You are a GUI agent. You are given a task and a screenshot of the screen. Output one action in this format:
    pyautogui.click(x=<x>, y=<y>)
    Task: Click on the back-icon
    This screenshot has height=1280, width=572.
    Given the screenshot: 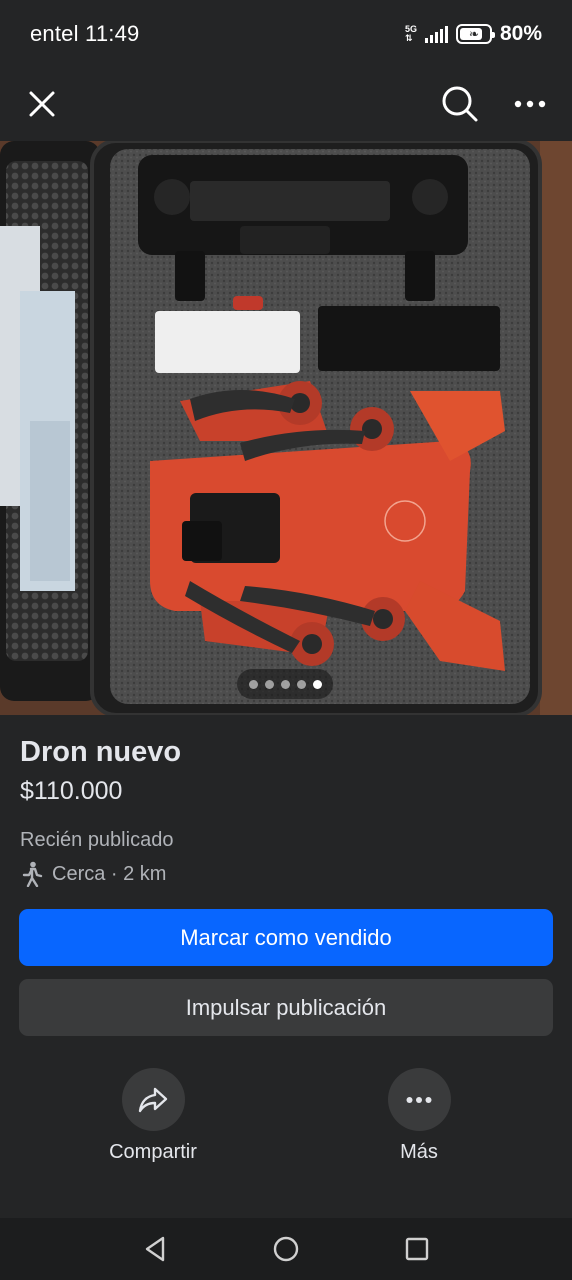 What is the action you would take?
    pyautogui.click(x=155, y=1249)
    